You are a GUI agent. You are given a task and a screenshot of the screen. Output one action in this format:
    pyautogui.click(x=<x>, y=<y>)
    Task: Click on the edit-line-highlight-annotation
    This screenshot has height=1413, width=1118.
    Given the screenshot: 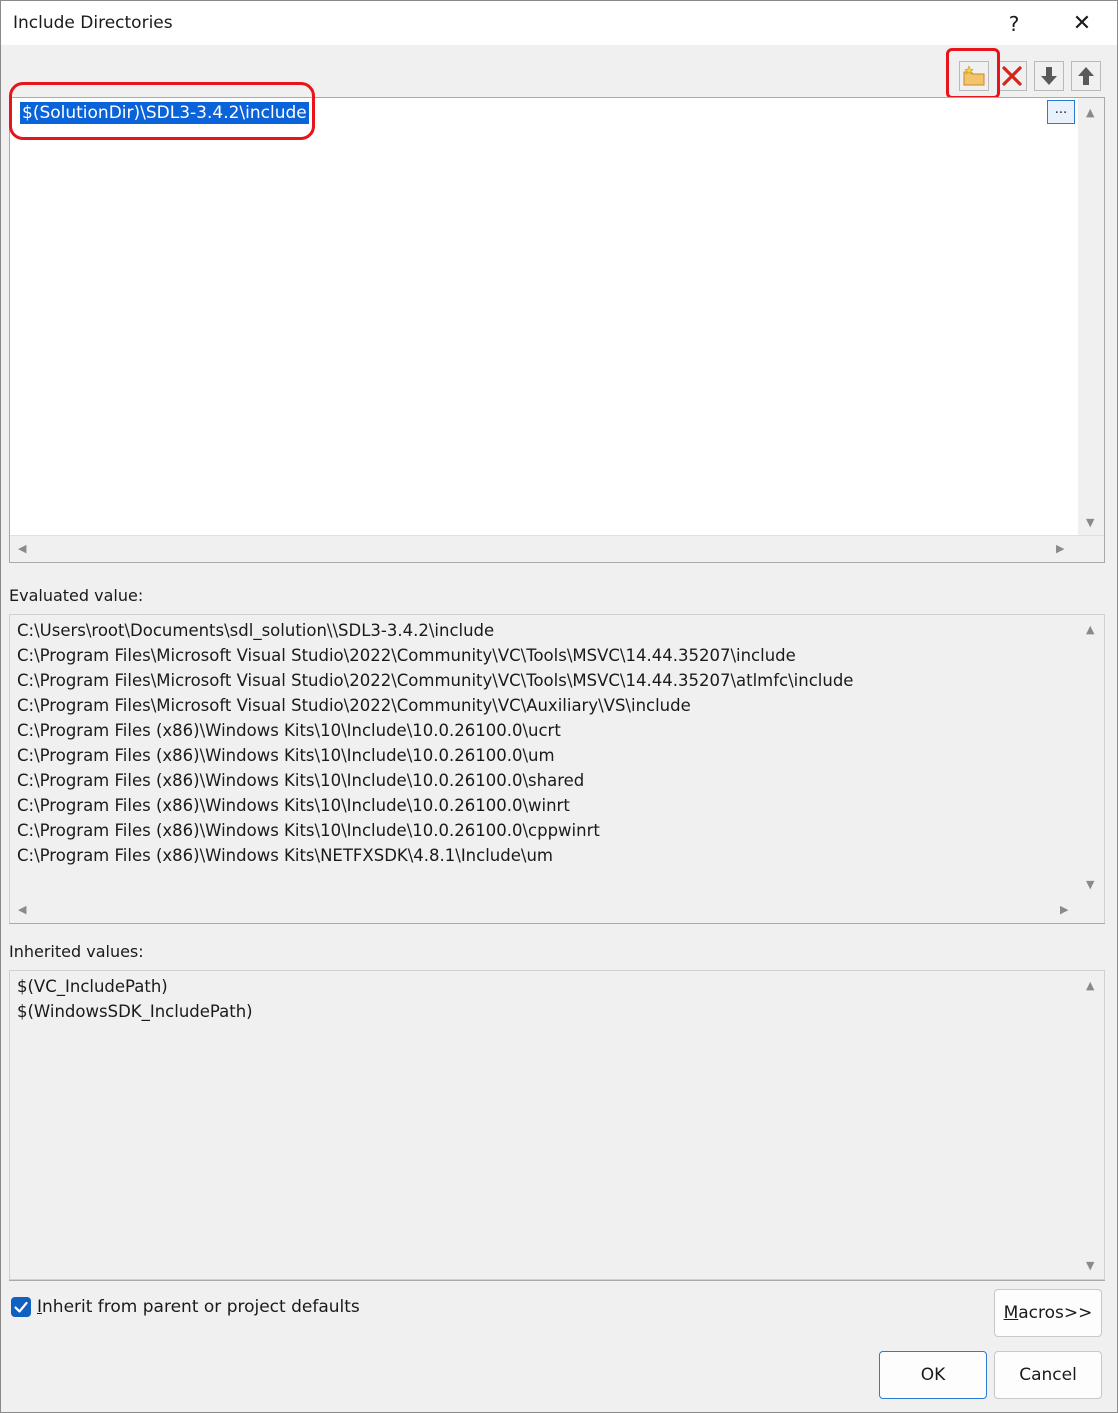 What is the action you would take?
    pyautogui.click(x=162, y=111)
    